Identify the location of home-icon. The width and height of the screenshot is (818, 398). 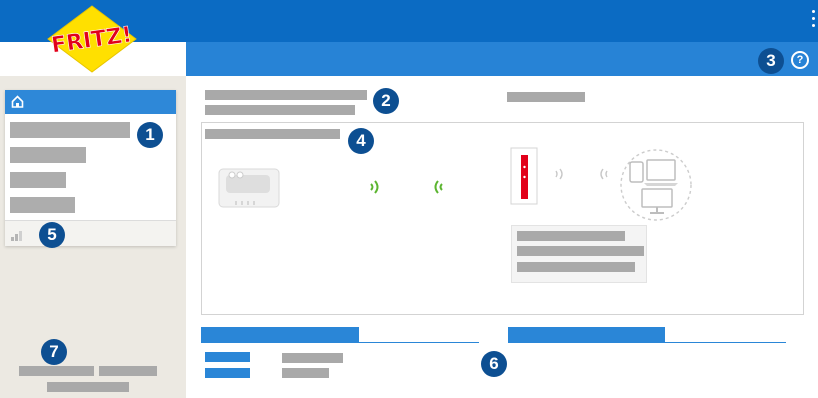
(17, 101).